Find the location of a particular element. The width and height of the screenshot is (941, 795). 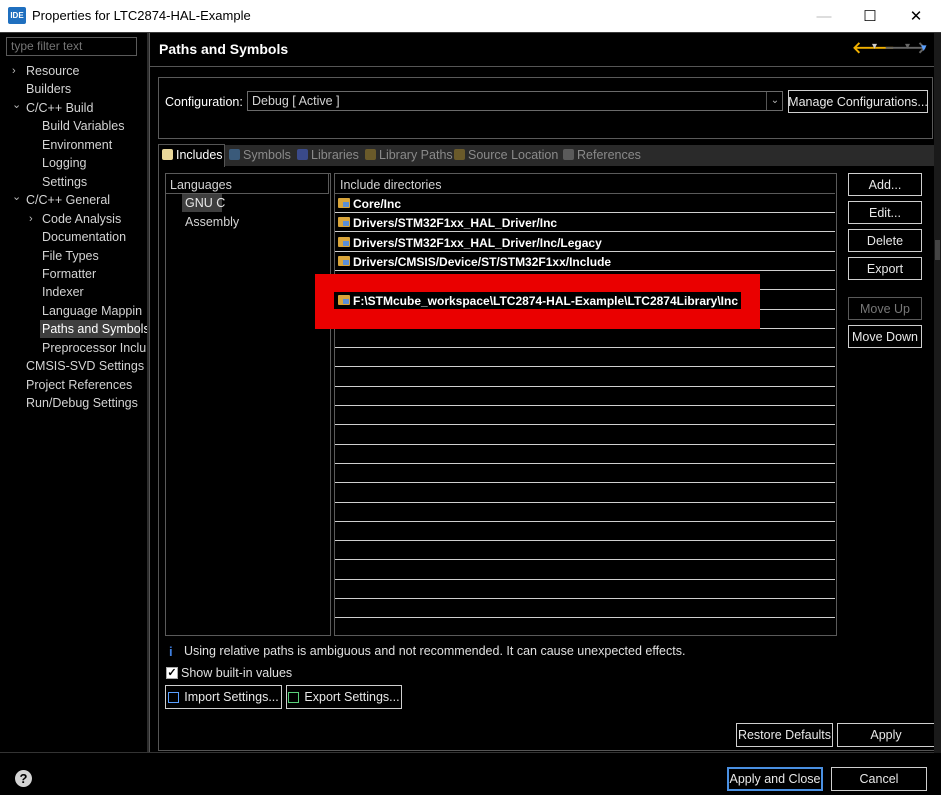

scrollbar-thumb is located at coordinates (937, 250).